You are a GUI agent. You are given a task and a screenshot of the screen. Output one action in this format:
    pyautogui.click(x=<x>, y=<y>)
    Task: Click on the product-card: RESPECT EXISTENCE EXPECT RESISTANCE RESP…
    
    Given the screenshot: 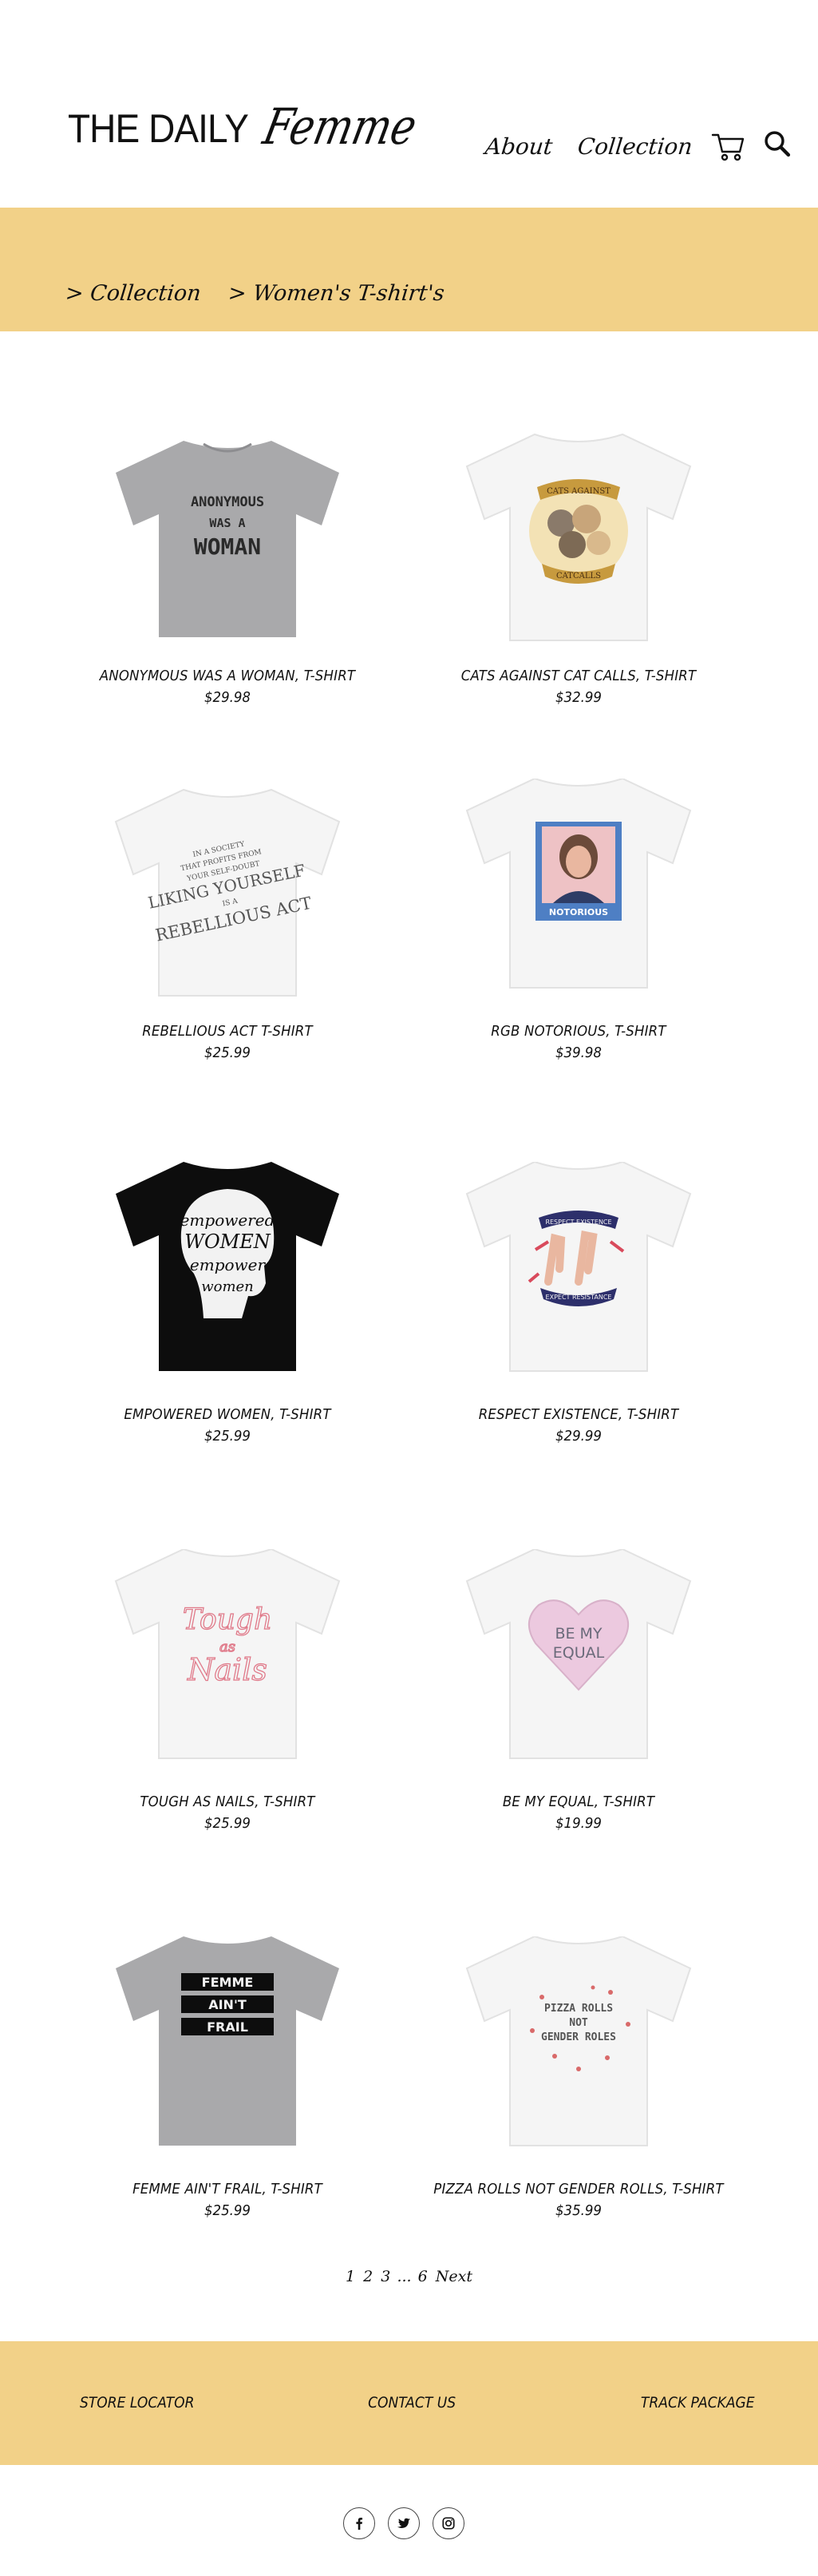 What is the action you would take?
    pyautogui.click(x=578, y=1303)
    